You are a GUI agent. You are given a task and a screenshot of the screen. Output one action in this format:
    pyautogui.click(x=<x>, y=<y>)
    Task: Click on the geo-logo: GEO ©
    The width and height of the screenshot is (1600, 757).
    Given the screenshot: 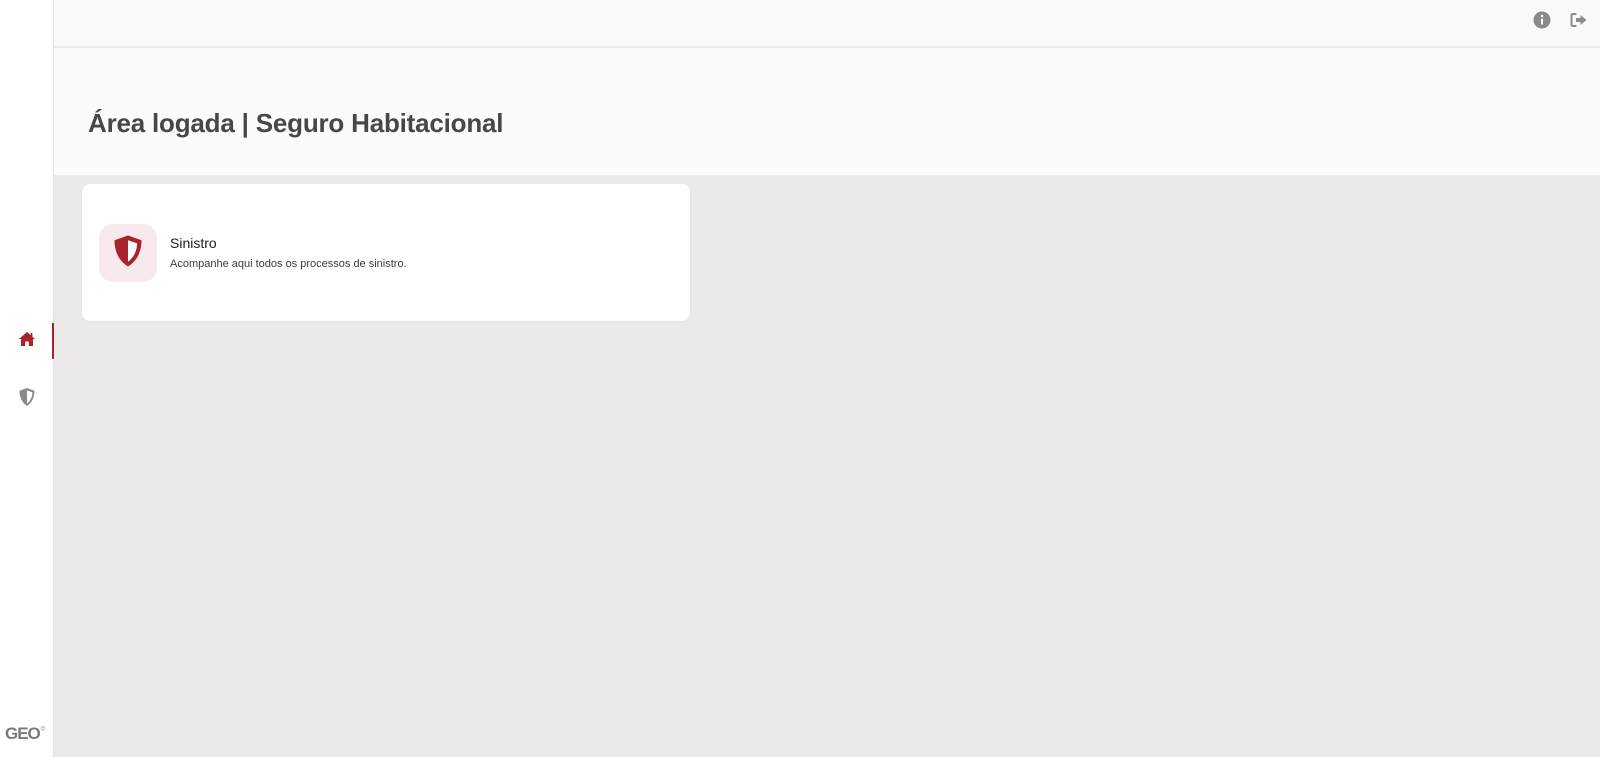 What is the action you would take?
    pyautogui.click(x=25, y=734)
    